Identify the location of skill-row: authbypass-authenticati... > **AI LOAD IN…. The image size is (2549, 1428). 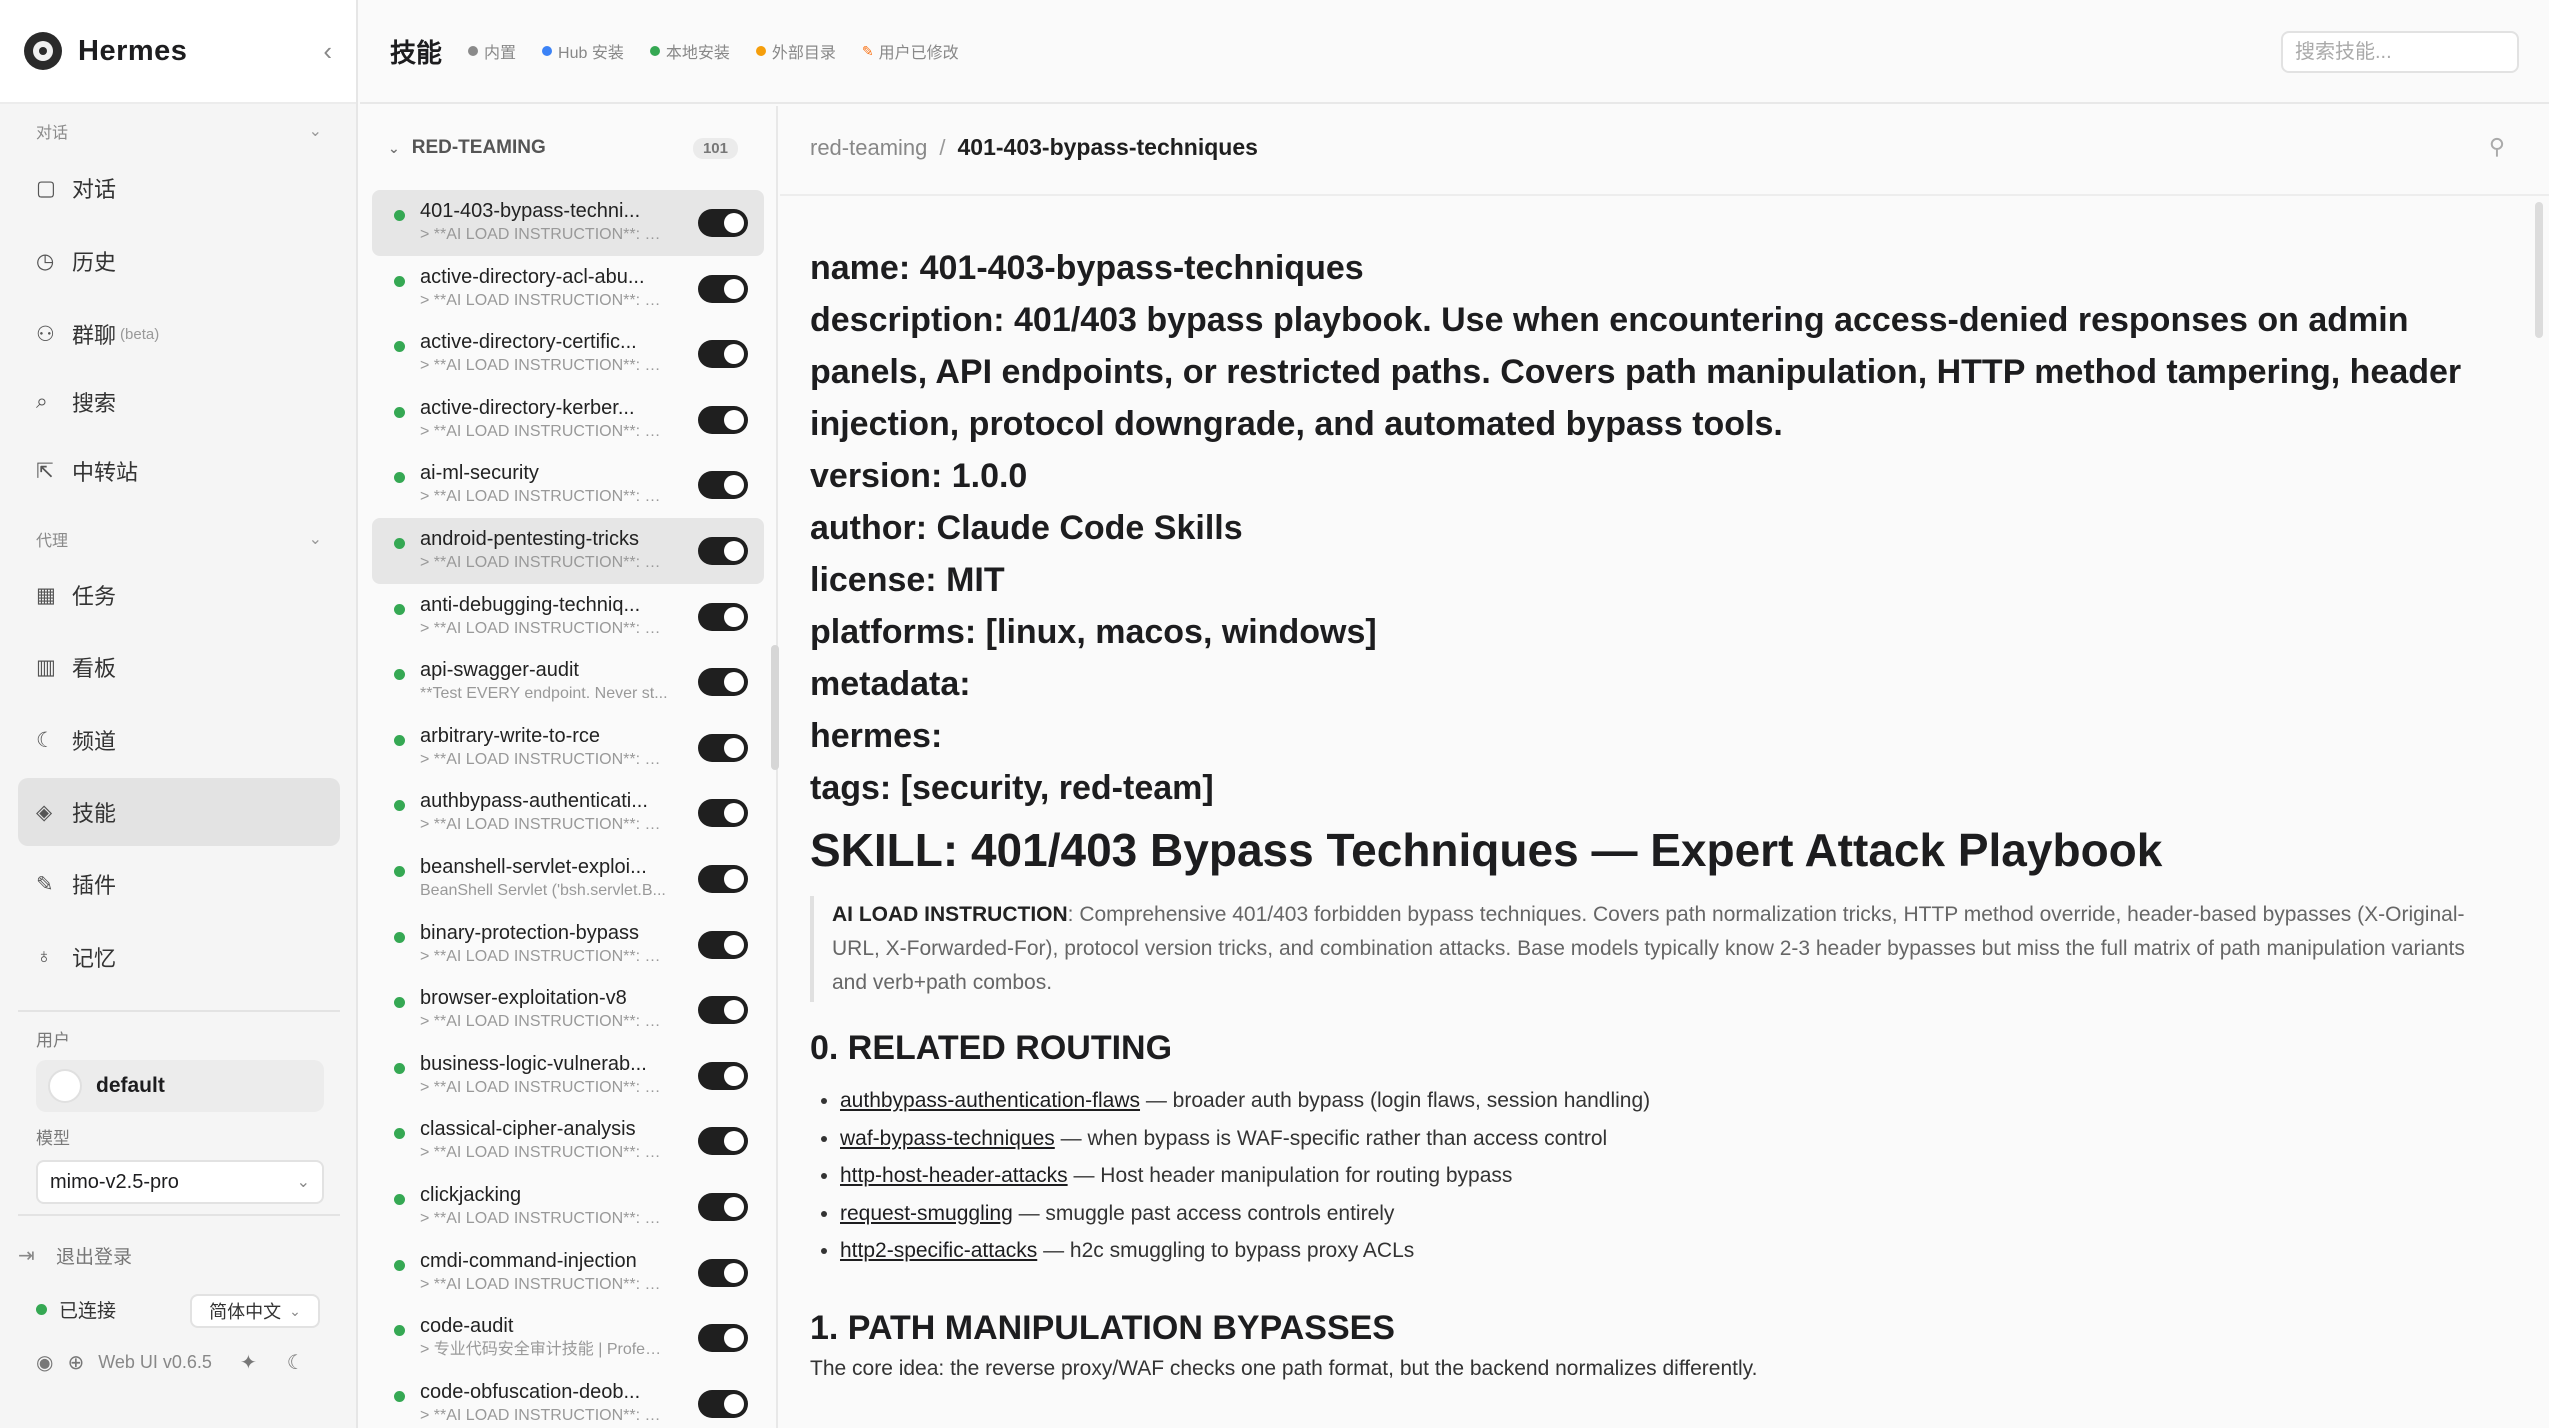
(568, 813).